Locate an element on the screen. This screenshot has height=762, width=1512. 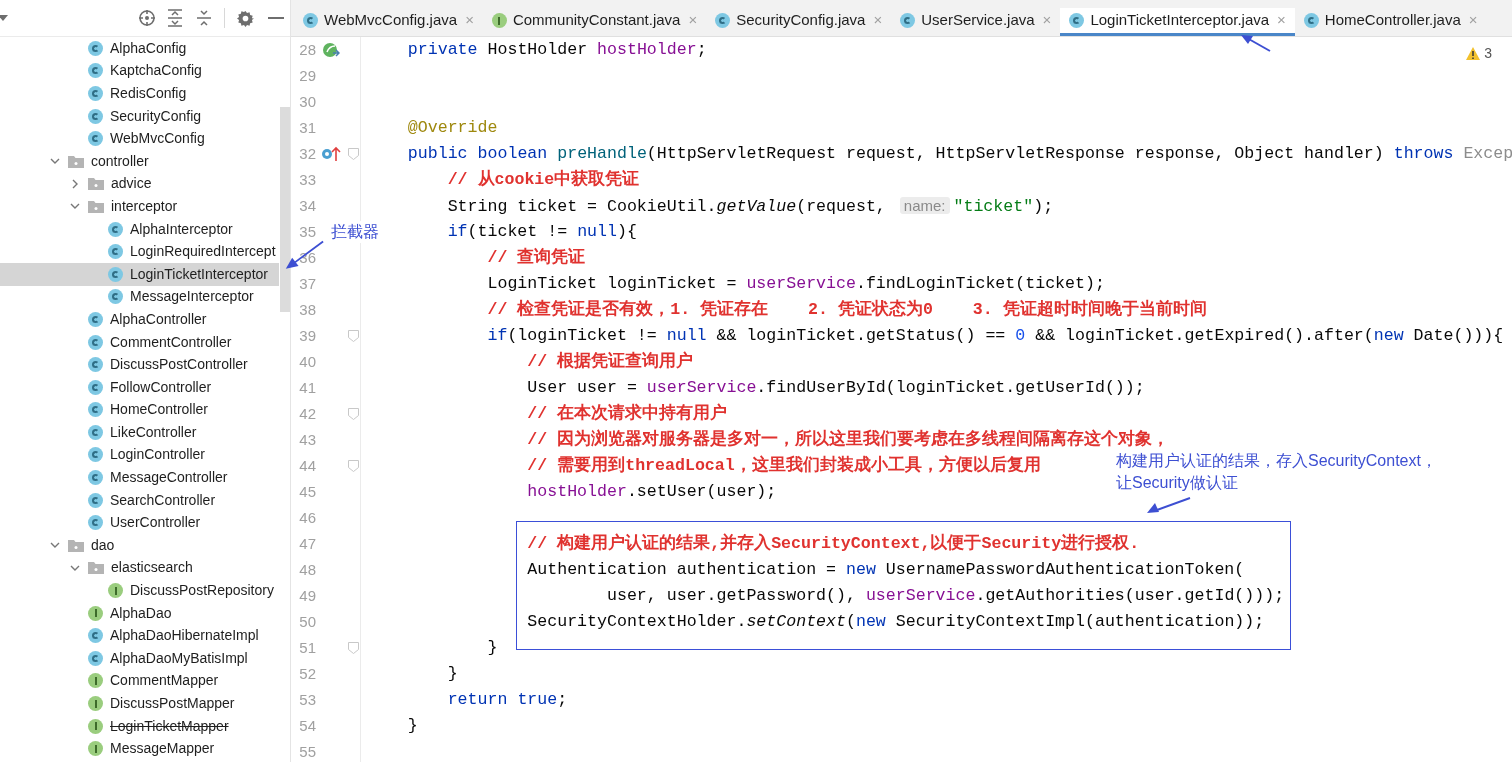
scrollbar-thumb is located at coordinates (285, 209).